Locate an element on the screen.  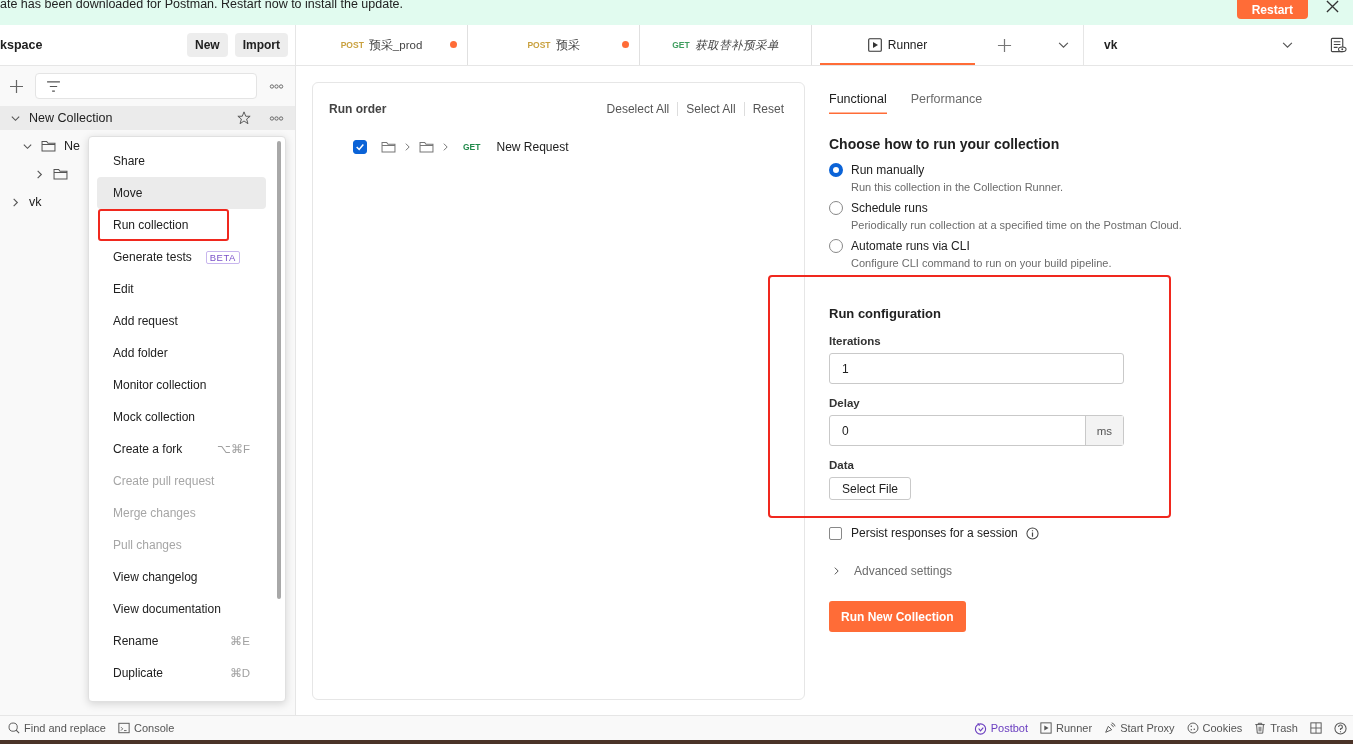
unit-label: ms is located at coordinates (1103, 430).